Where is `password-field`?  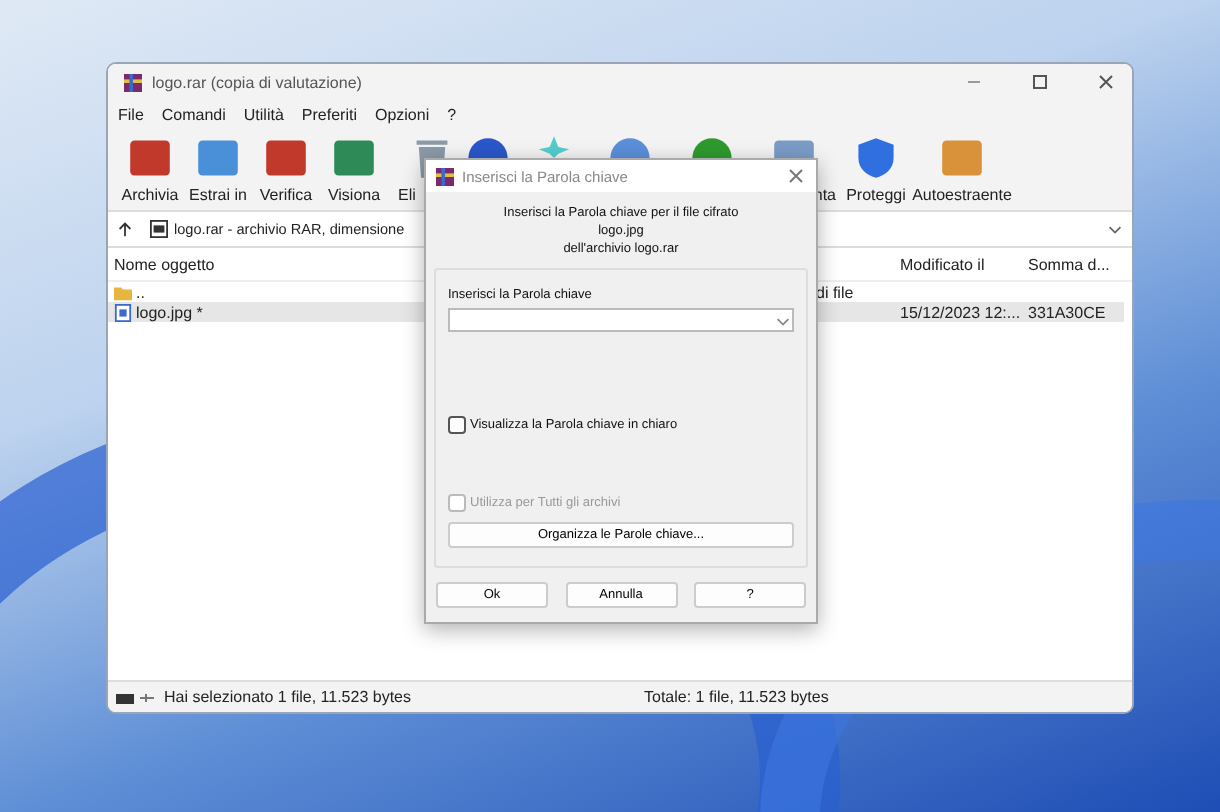 password-field is located at coordinates (621, 320).